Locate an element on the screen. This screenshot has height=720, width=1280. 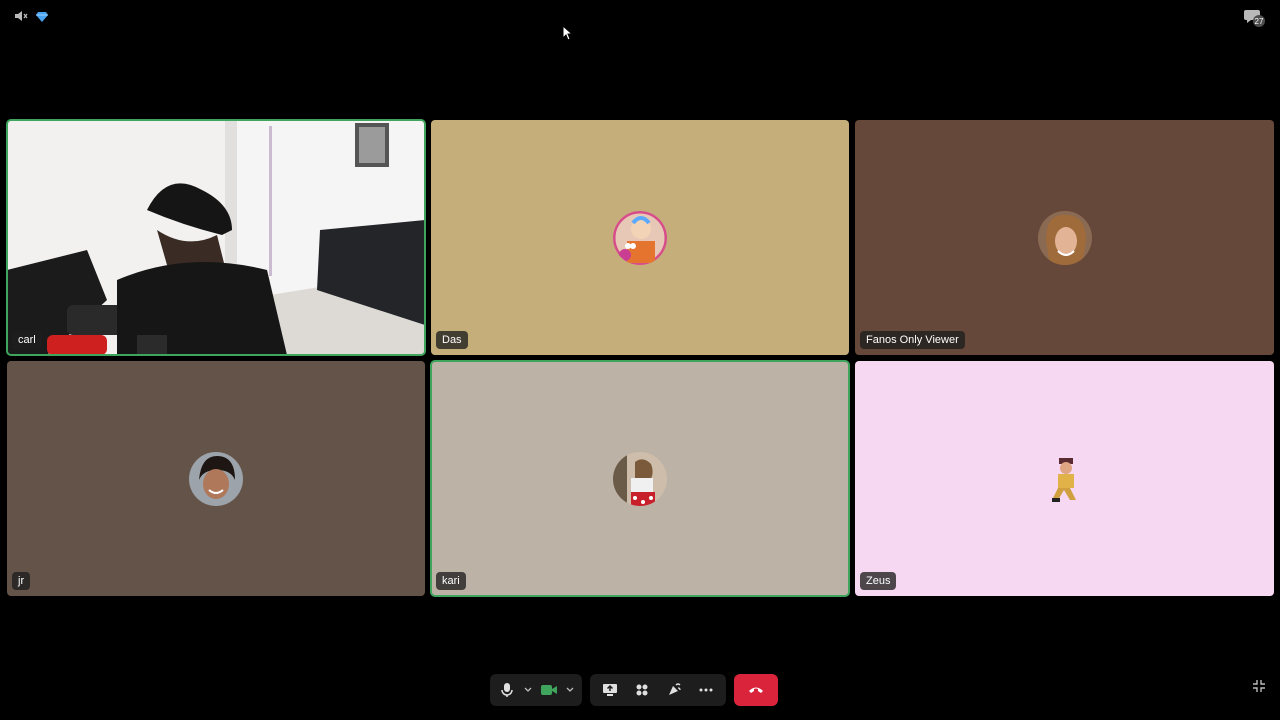
chat-button: 27 is located at coordinates (1255, 20).